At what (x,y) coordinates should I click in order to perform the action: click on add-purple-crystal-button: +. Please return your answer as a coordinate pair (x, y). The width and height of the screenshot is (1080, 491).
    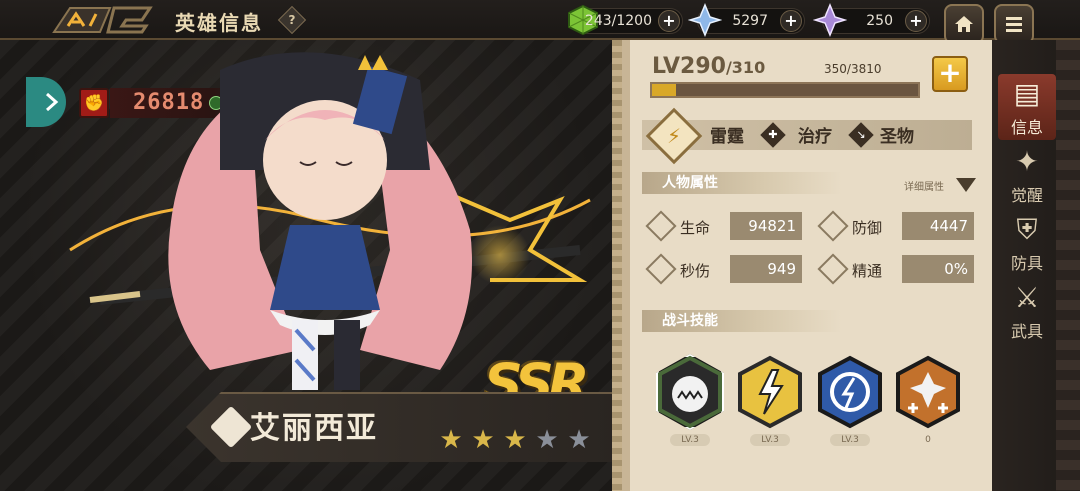
    Looking at the image, I should click on (916, 21).